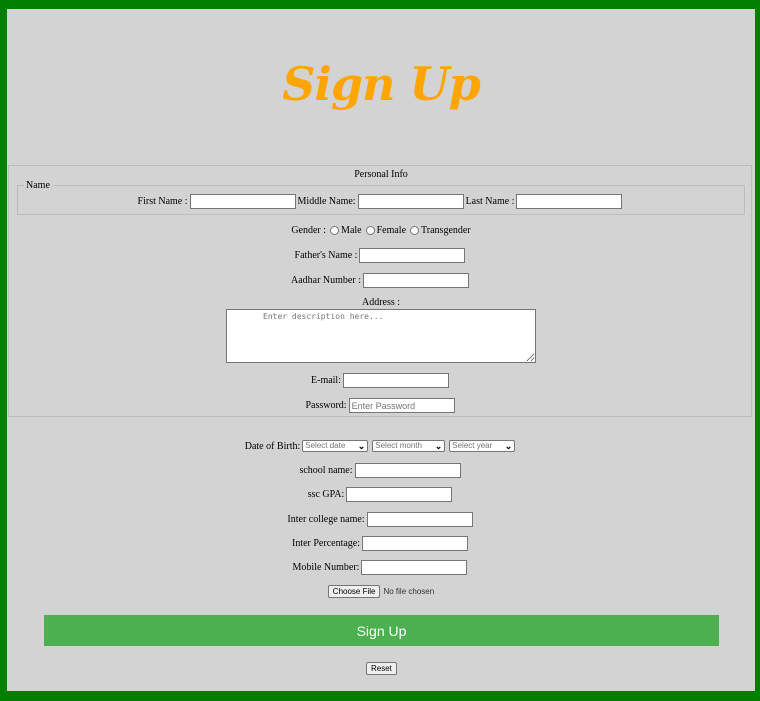 The width and height of the screenshot is (760, 701). What do you see at coordinates (472, 445) in the screenshot?
I see `dob-year-value: Select year` at bounding box center [472, 445].